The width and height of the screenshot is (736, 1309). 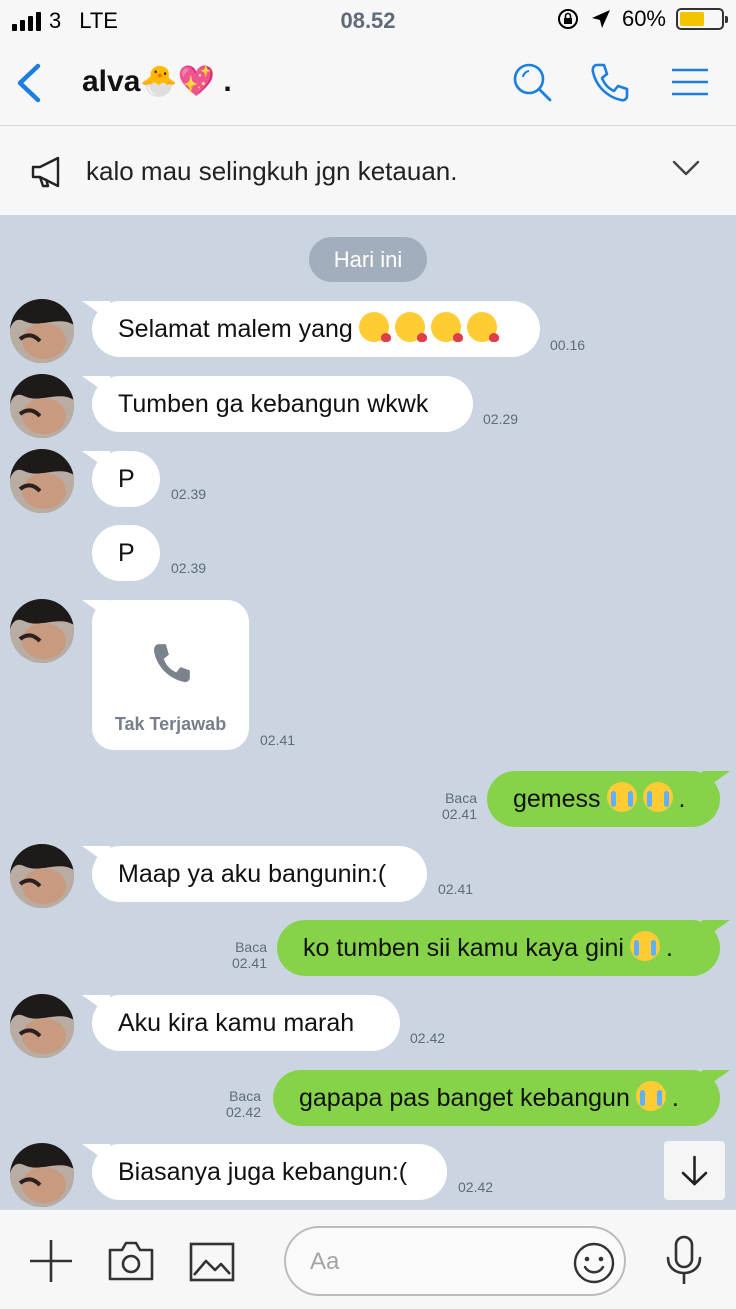 What do you see at coordinates (368, 83) in the screenshot?
I see `chat-header: alva🐣💖 .` at bounding box center [368, 83].